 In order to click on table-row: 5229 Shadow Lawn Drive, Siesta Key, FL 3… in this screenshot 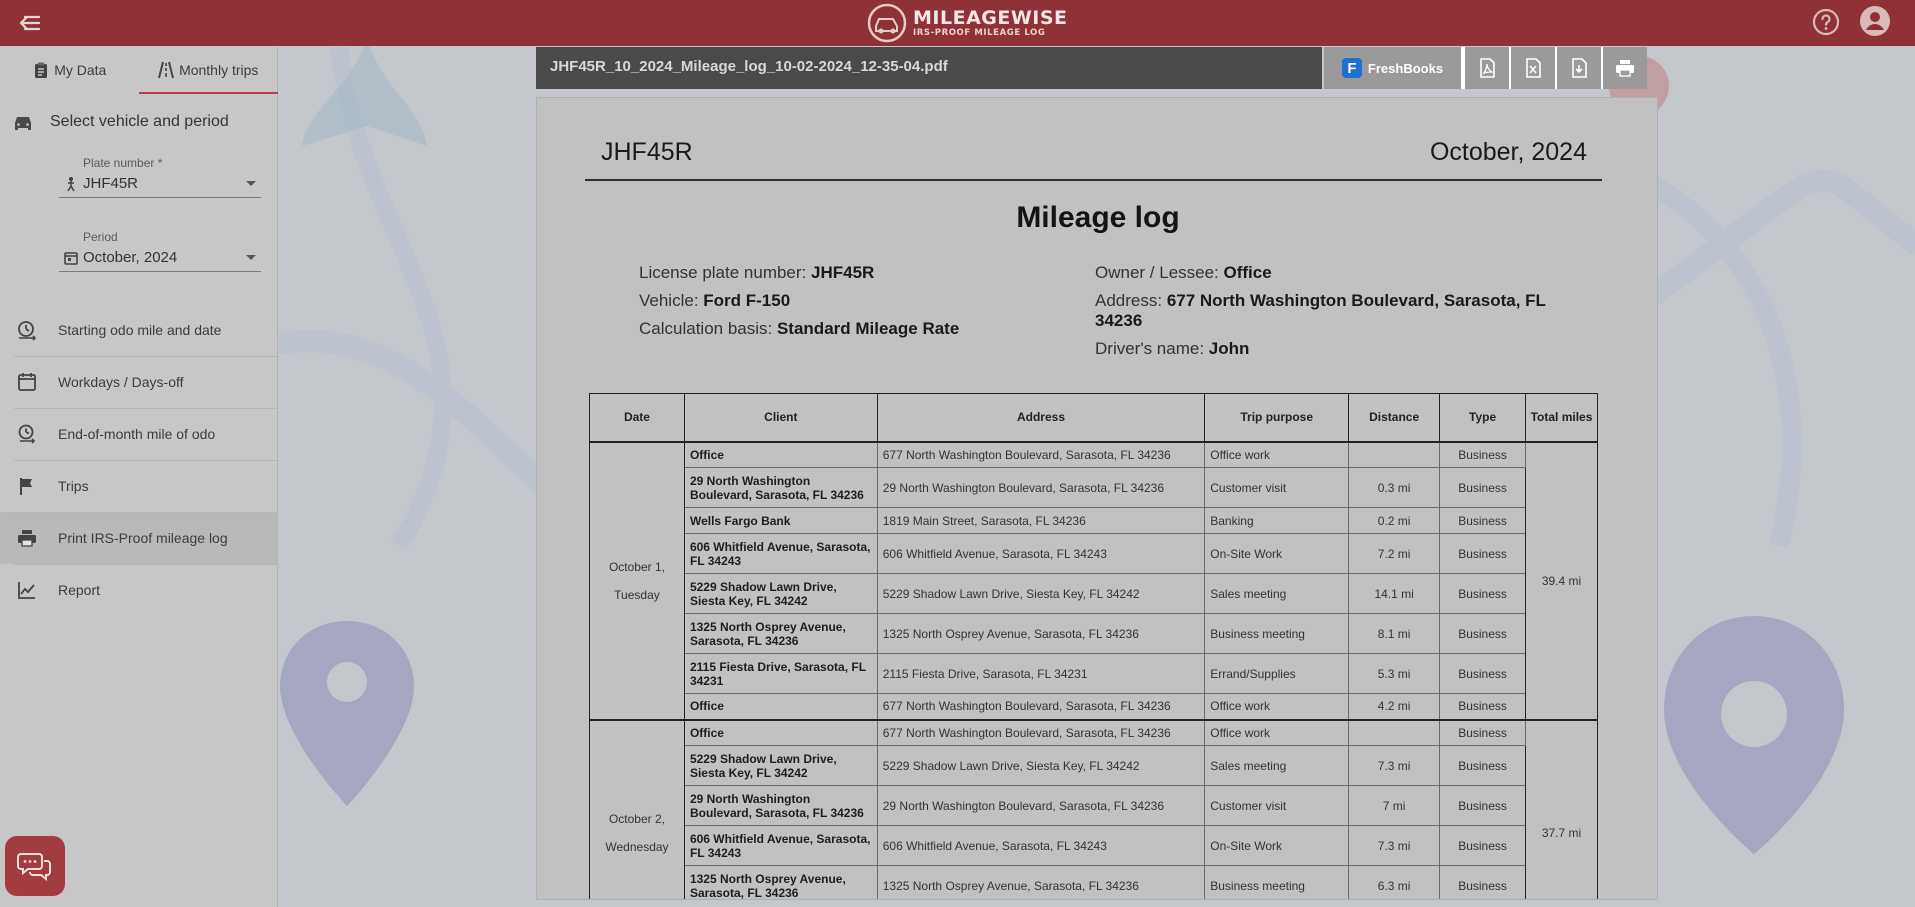, I will do `click(1094, 765)`.